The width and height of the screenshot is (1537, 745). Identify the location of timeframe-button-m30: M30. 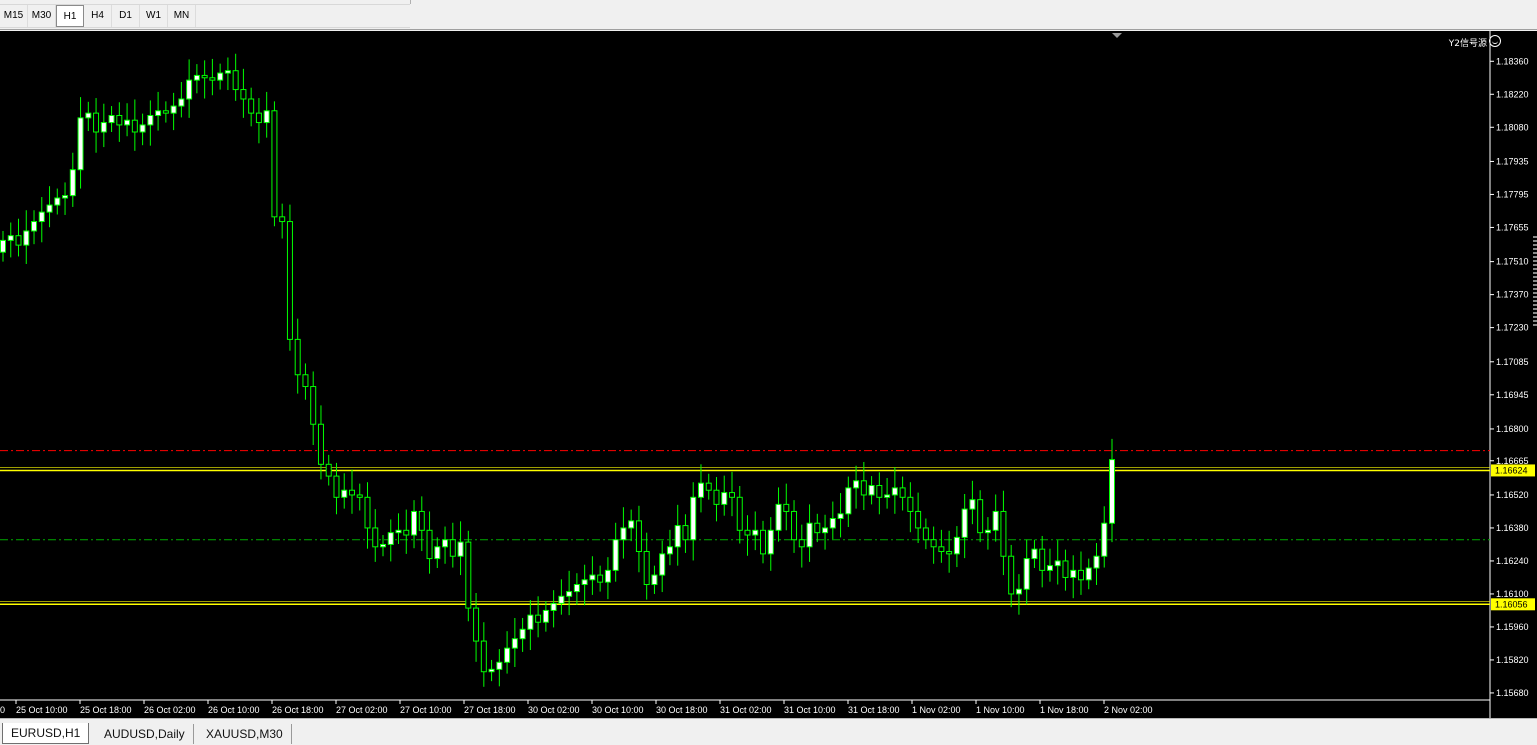
(42, 16).